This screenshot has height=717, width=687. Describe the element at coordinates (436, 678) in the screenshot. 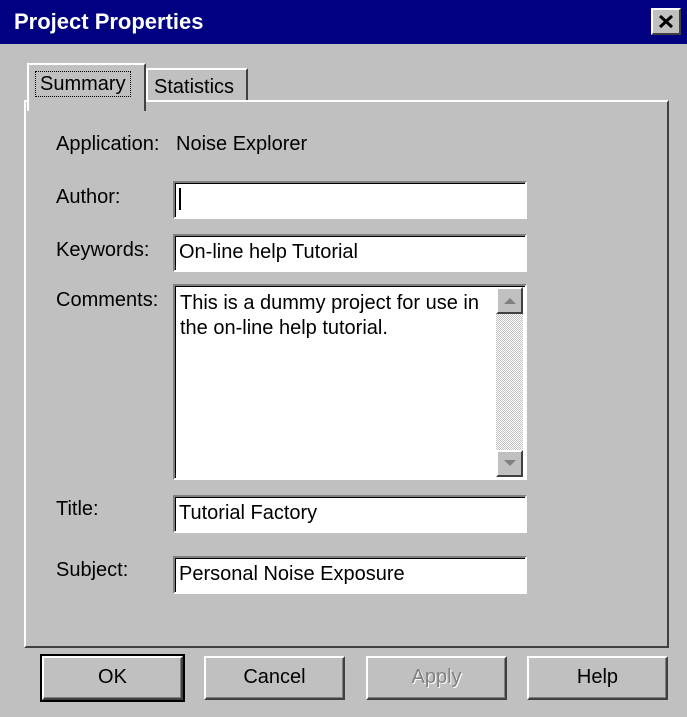

I see `apply-button: Apply` at that location.